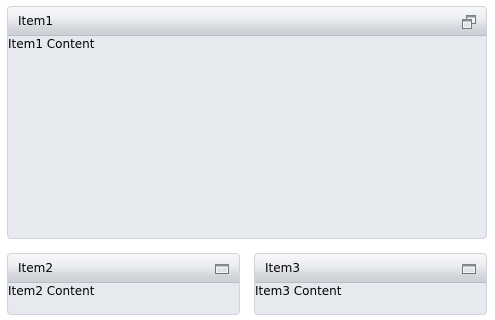 Image resolution: width=495 pixels, height=320 pixels. I want to click on tile-item3: Item3 Item3 Content, so click(370, 284).